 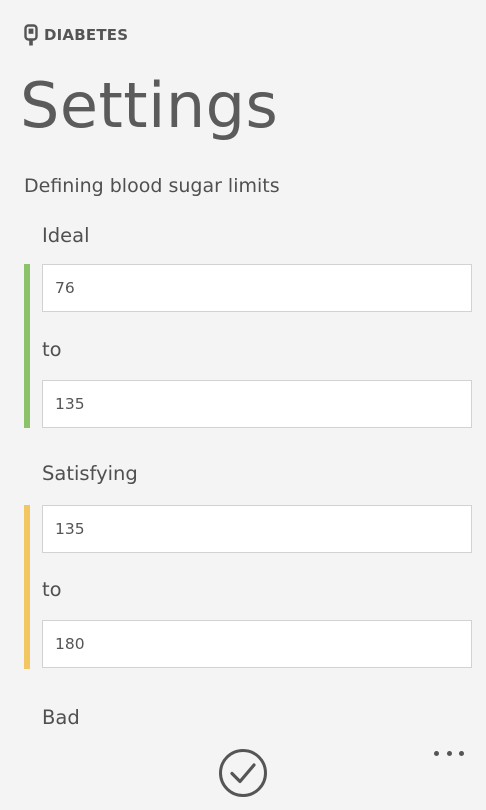 I want to click on app-name: DIABETES, so click(x=86, y=35).